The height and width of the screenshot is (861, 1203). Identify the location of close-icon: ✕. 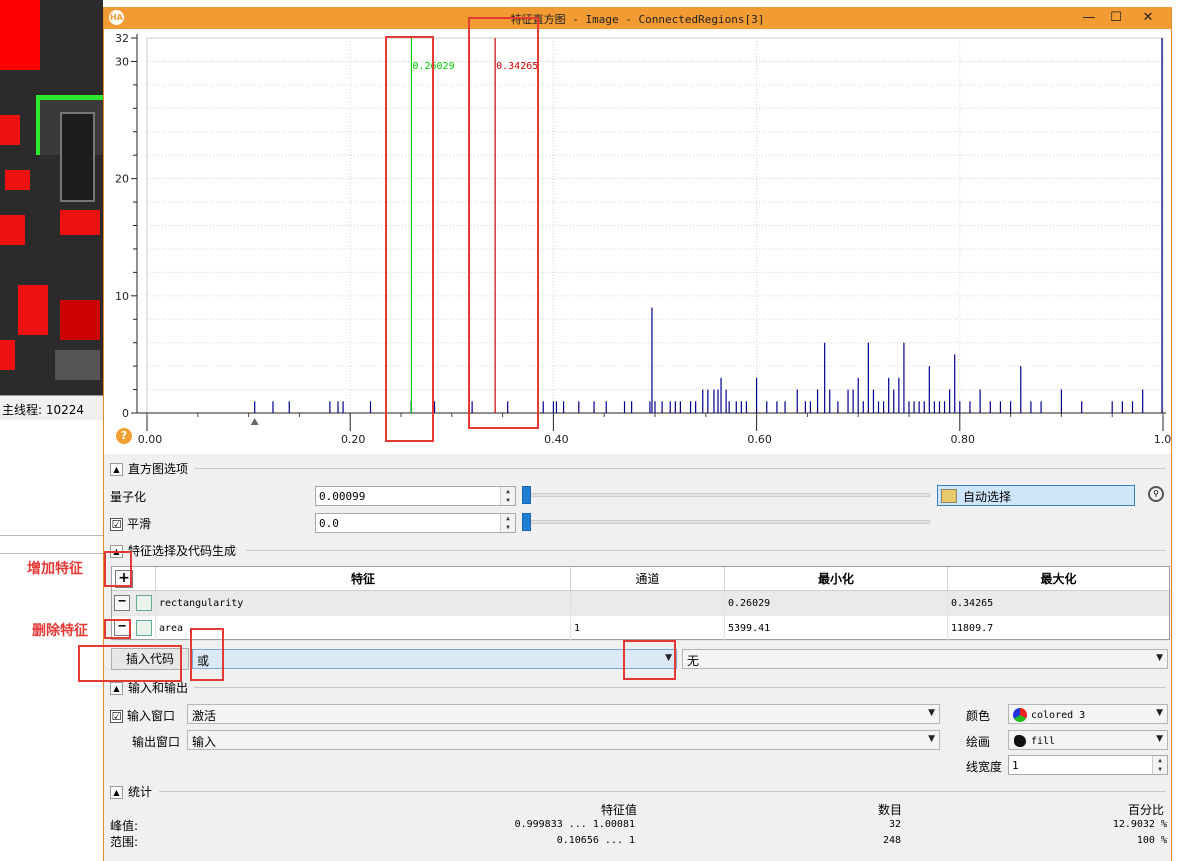
(1148, 18).